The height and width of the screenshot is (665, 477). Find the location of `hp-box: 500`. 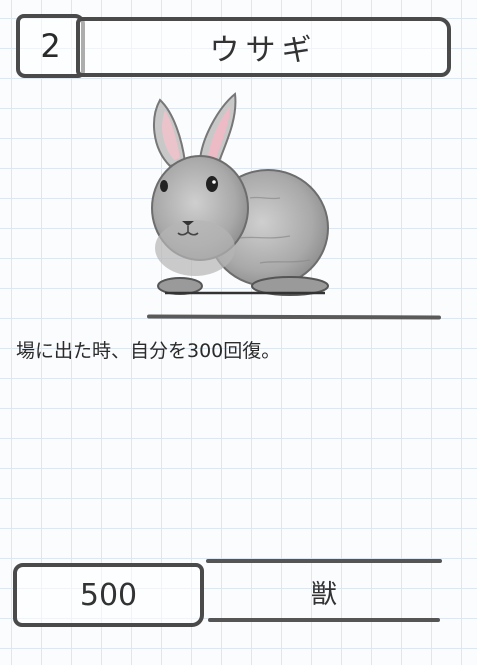

hp-box: 500 is located at coordinates (108, 595).